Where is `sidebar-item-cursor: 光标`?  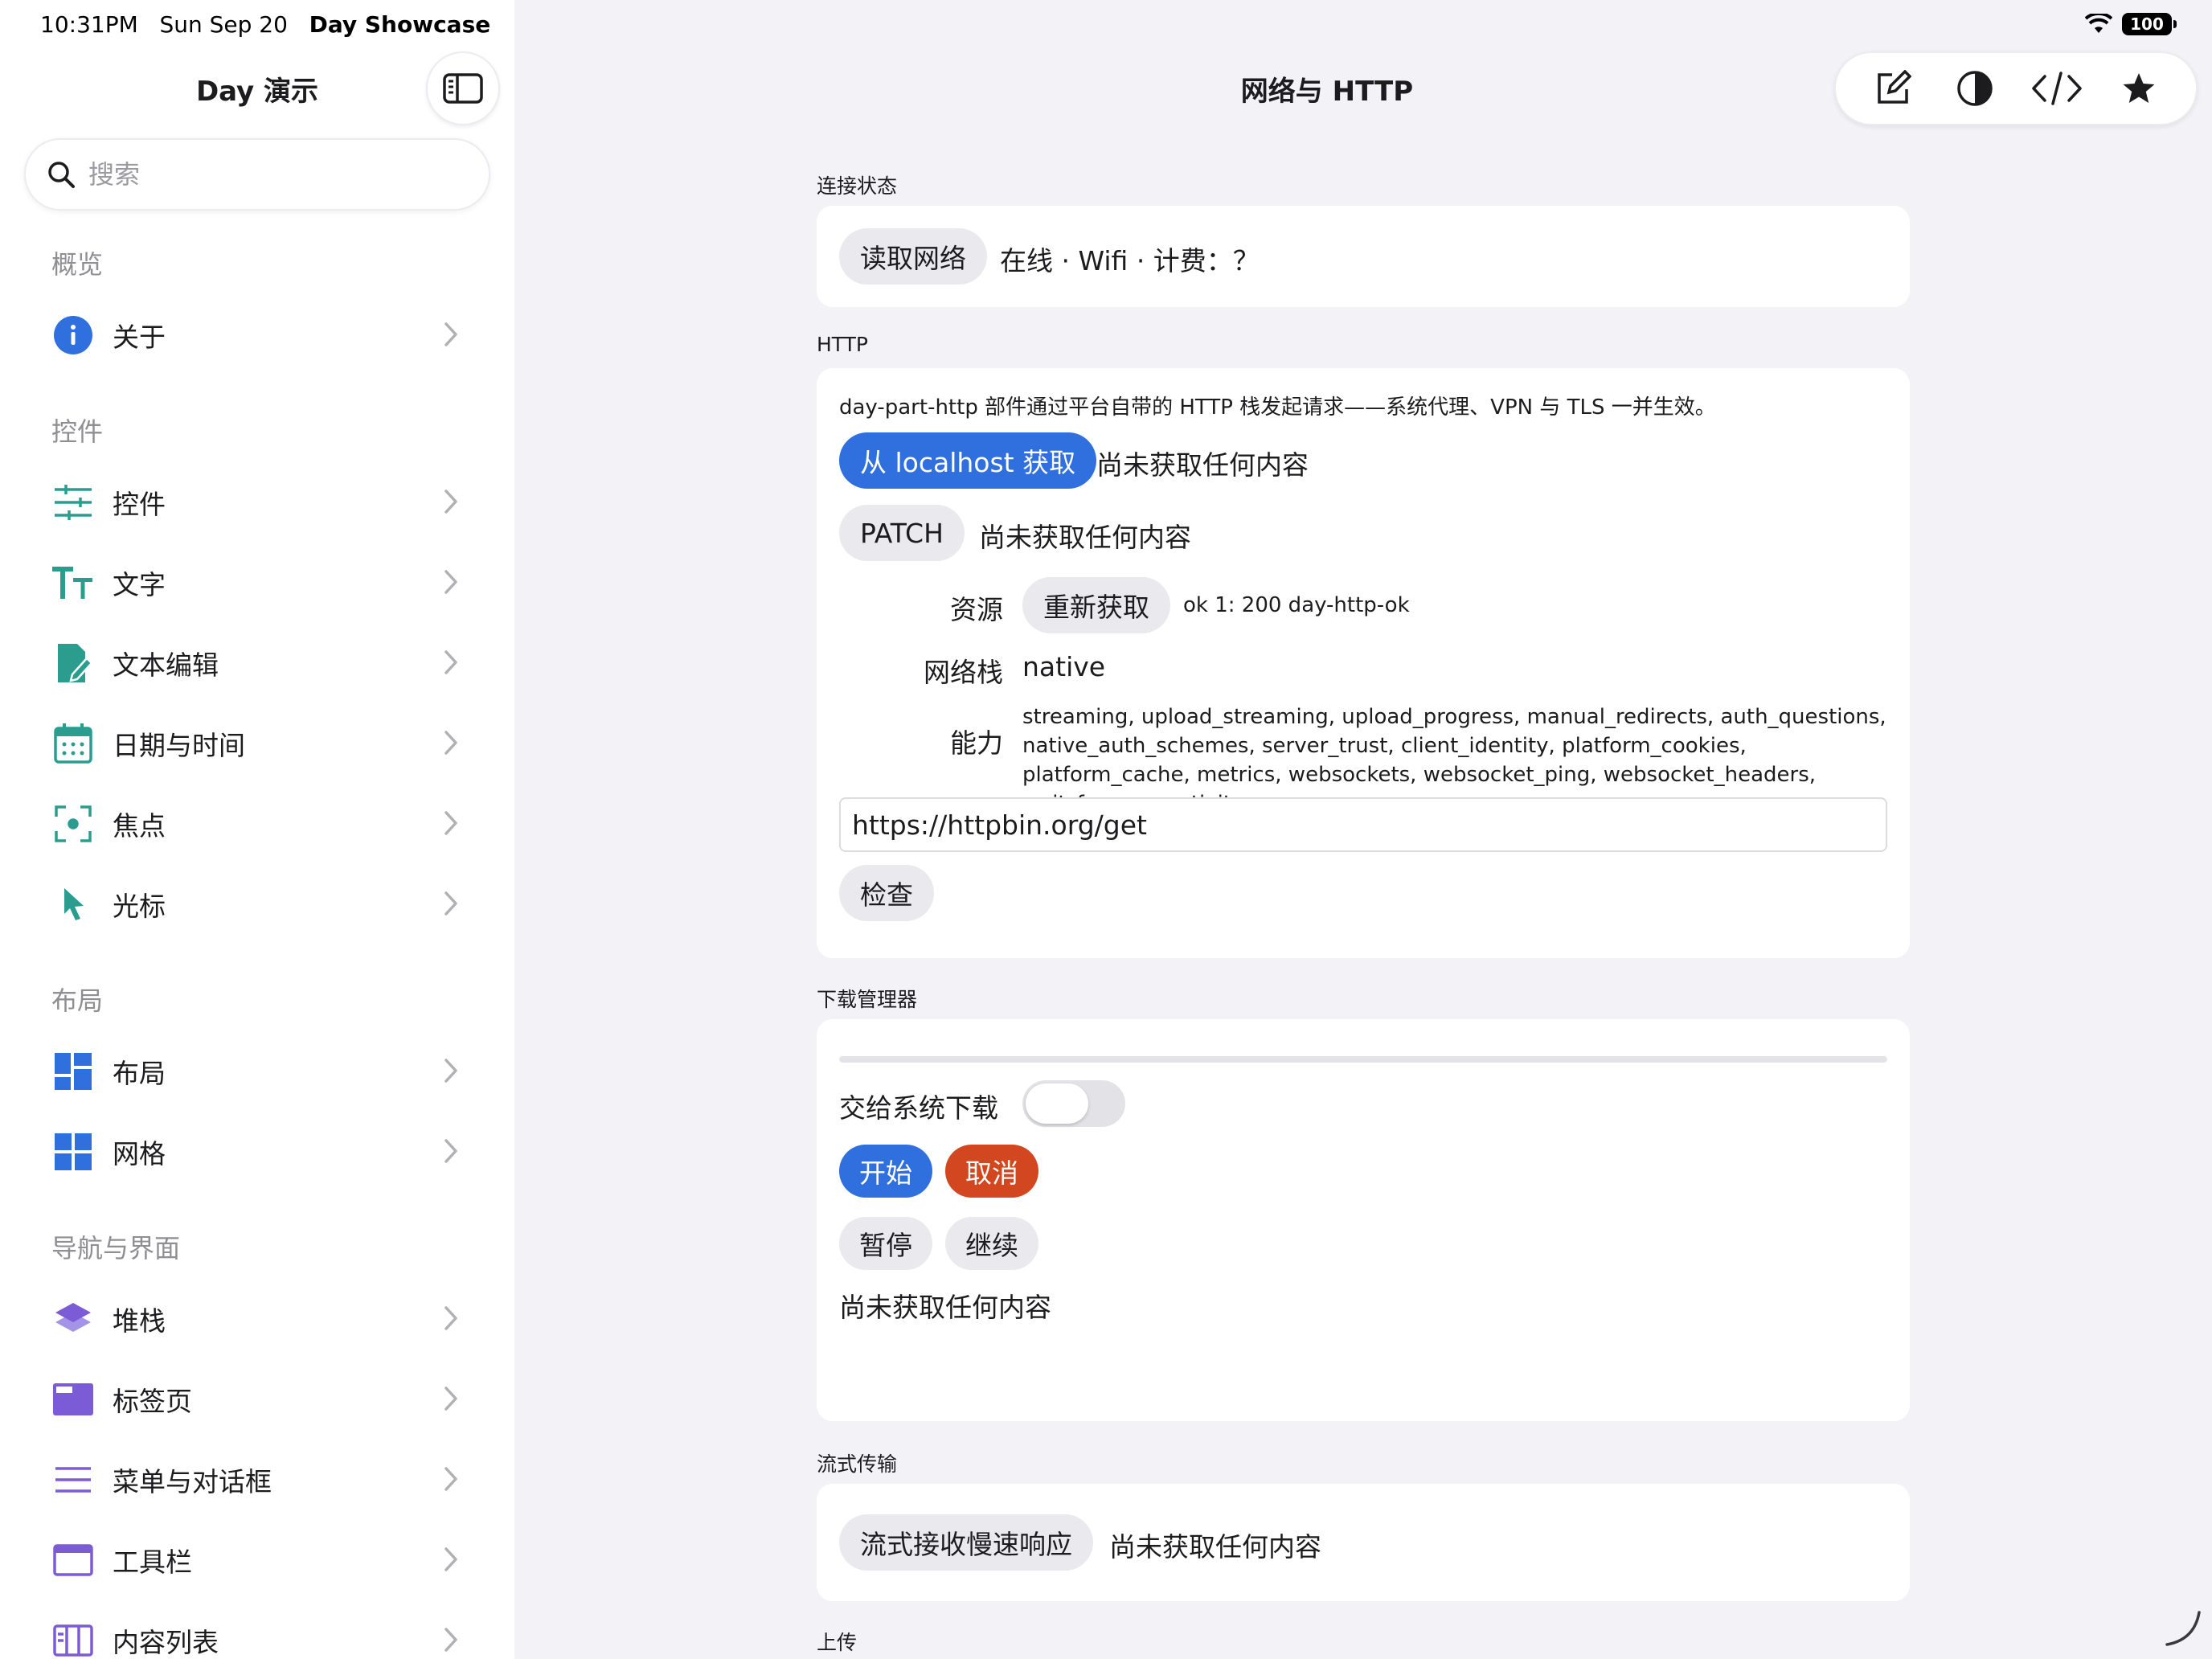 sidebar-item-cursor: 光标 is located at coordinates (257, 904).